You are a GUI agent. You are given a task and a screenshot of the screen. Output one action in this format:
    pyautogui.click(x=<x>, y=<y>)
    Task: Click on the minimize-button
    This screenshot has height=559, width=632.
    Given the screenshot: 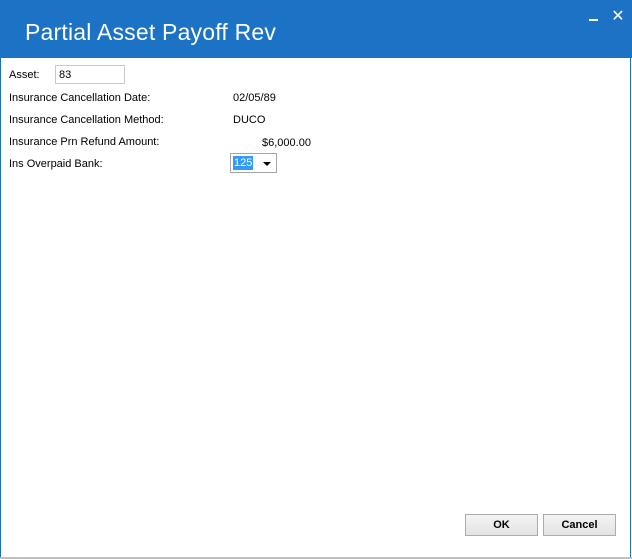 What is the action you would take?
    pyautogui.click(x=594, y=17)
    